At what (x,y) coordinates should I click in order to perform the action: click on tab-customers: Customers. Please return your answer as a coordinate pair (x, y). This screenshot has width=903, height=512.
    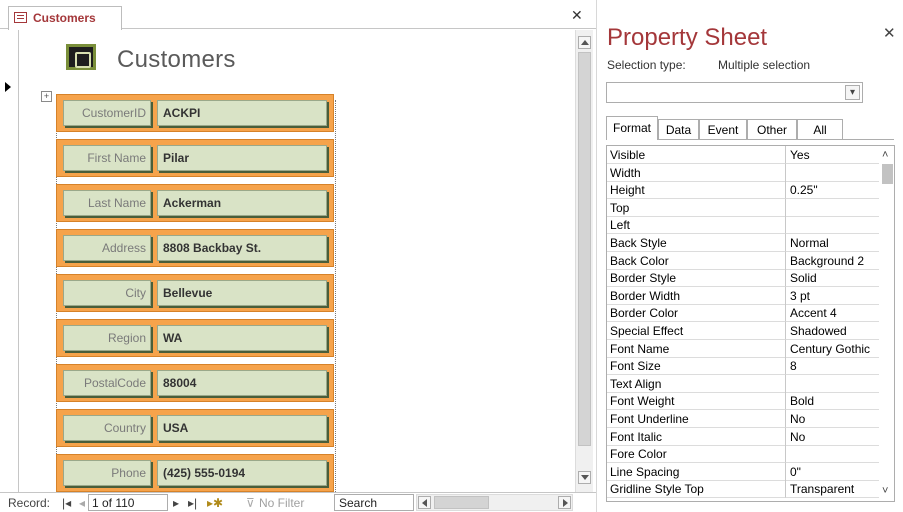
    Looking at the image, I should click on (65, 18).